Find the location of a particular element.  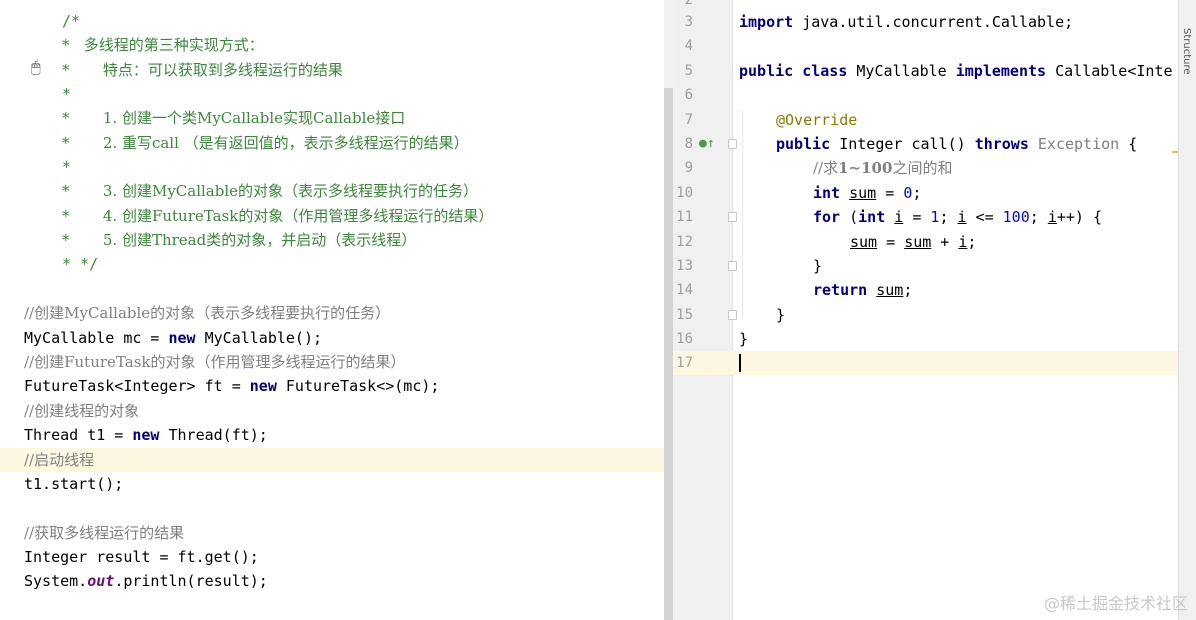

line-number: 3 is located at coordinates (688, 22).